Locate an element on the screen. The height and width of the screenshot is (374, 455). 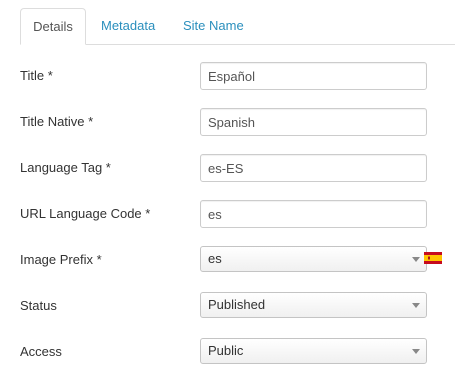
url-language-code-row: URL Language Code * is located at coordinates (237, 215).